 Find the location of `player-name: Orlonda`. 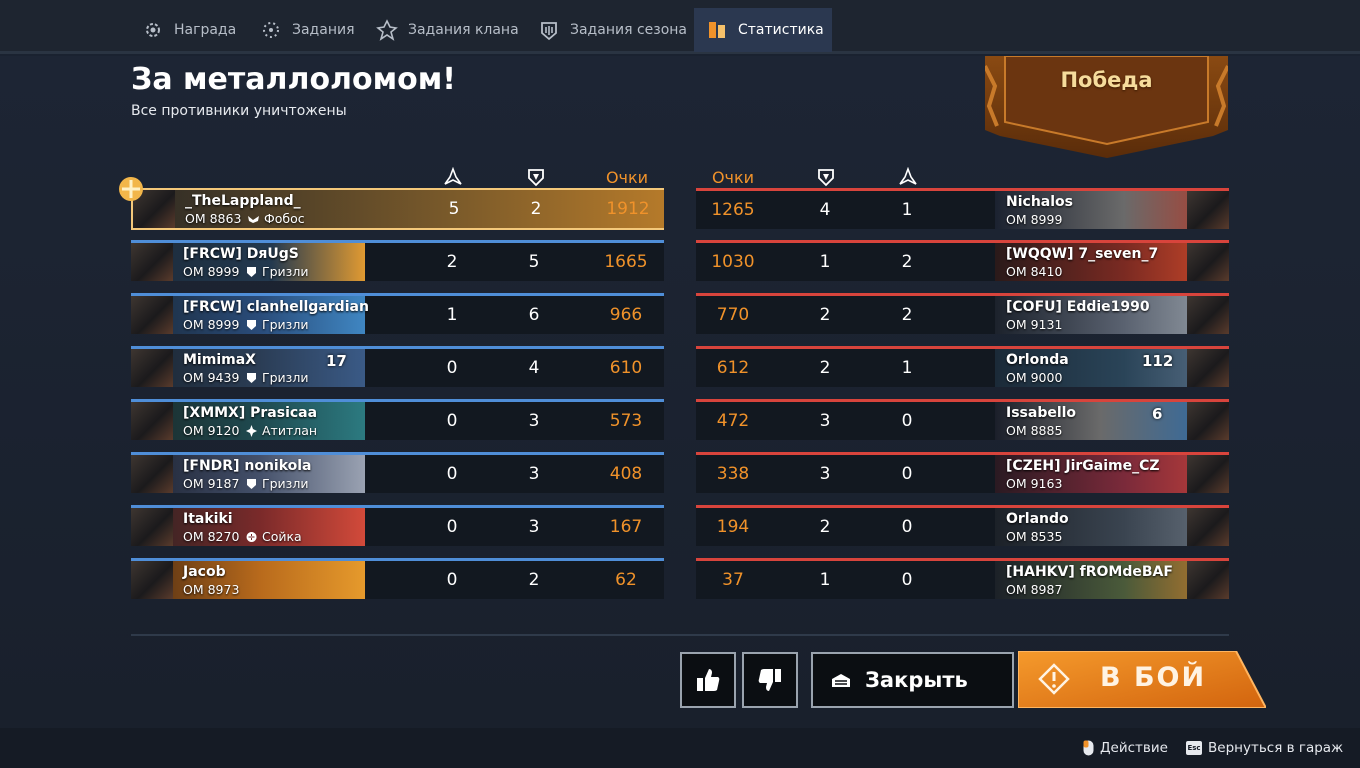

player-name: Orlonda is located at coordinates (1037, 360).